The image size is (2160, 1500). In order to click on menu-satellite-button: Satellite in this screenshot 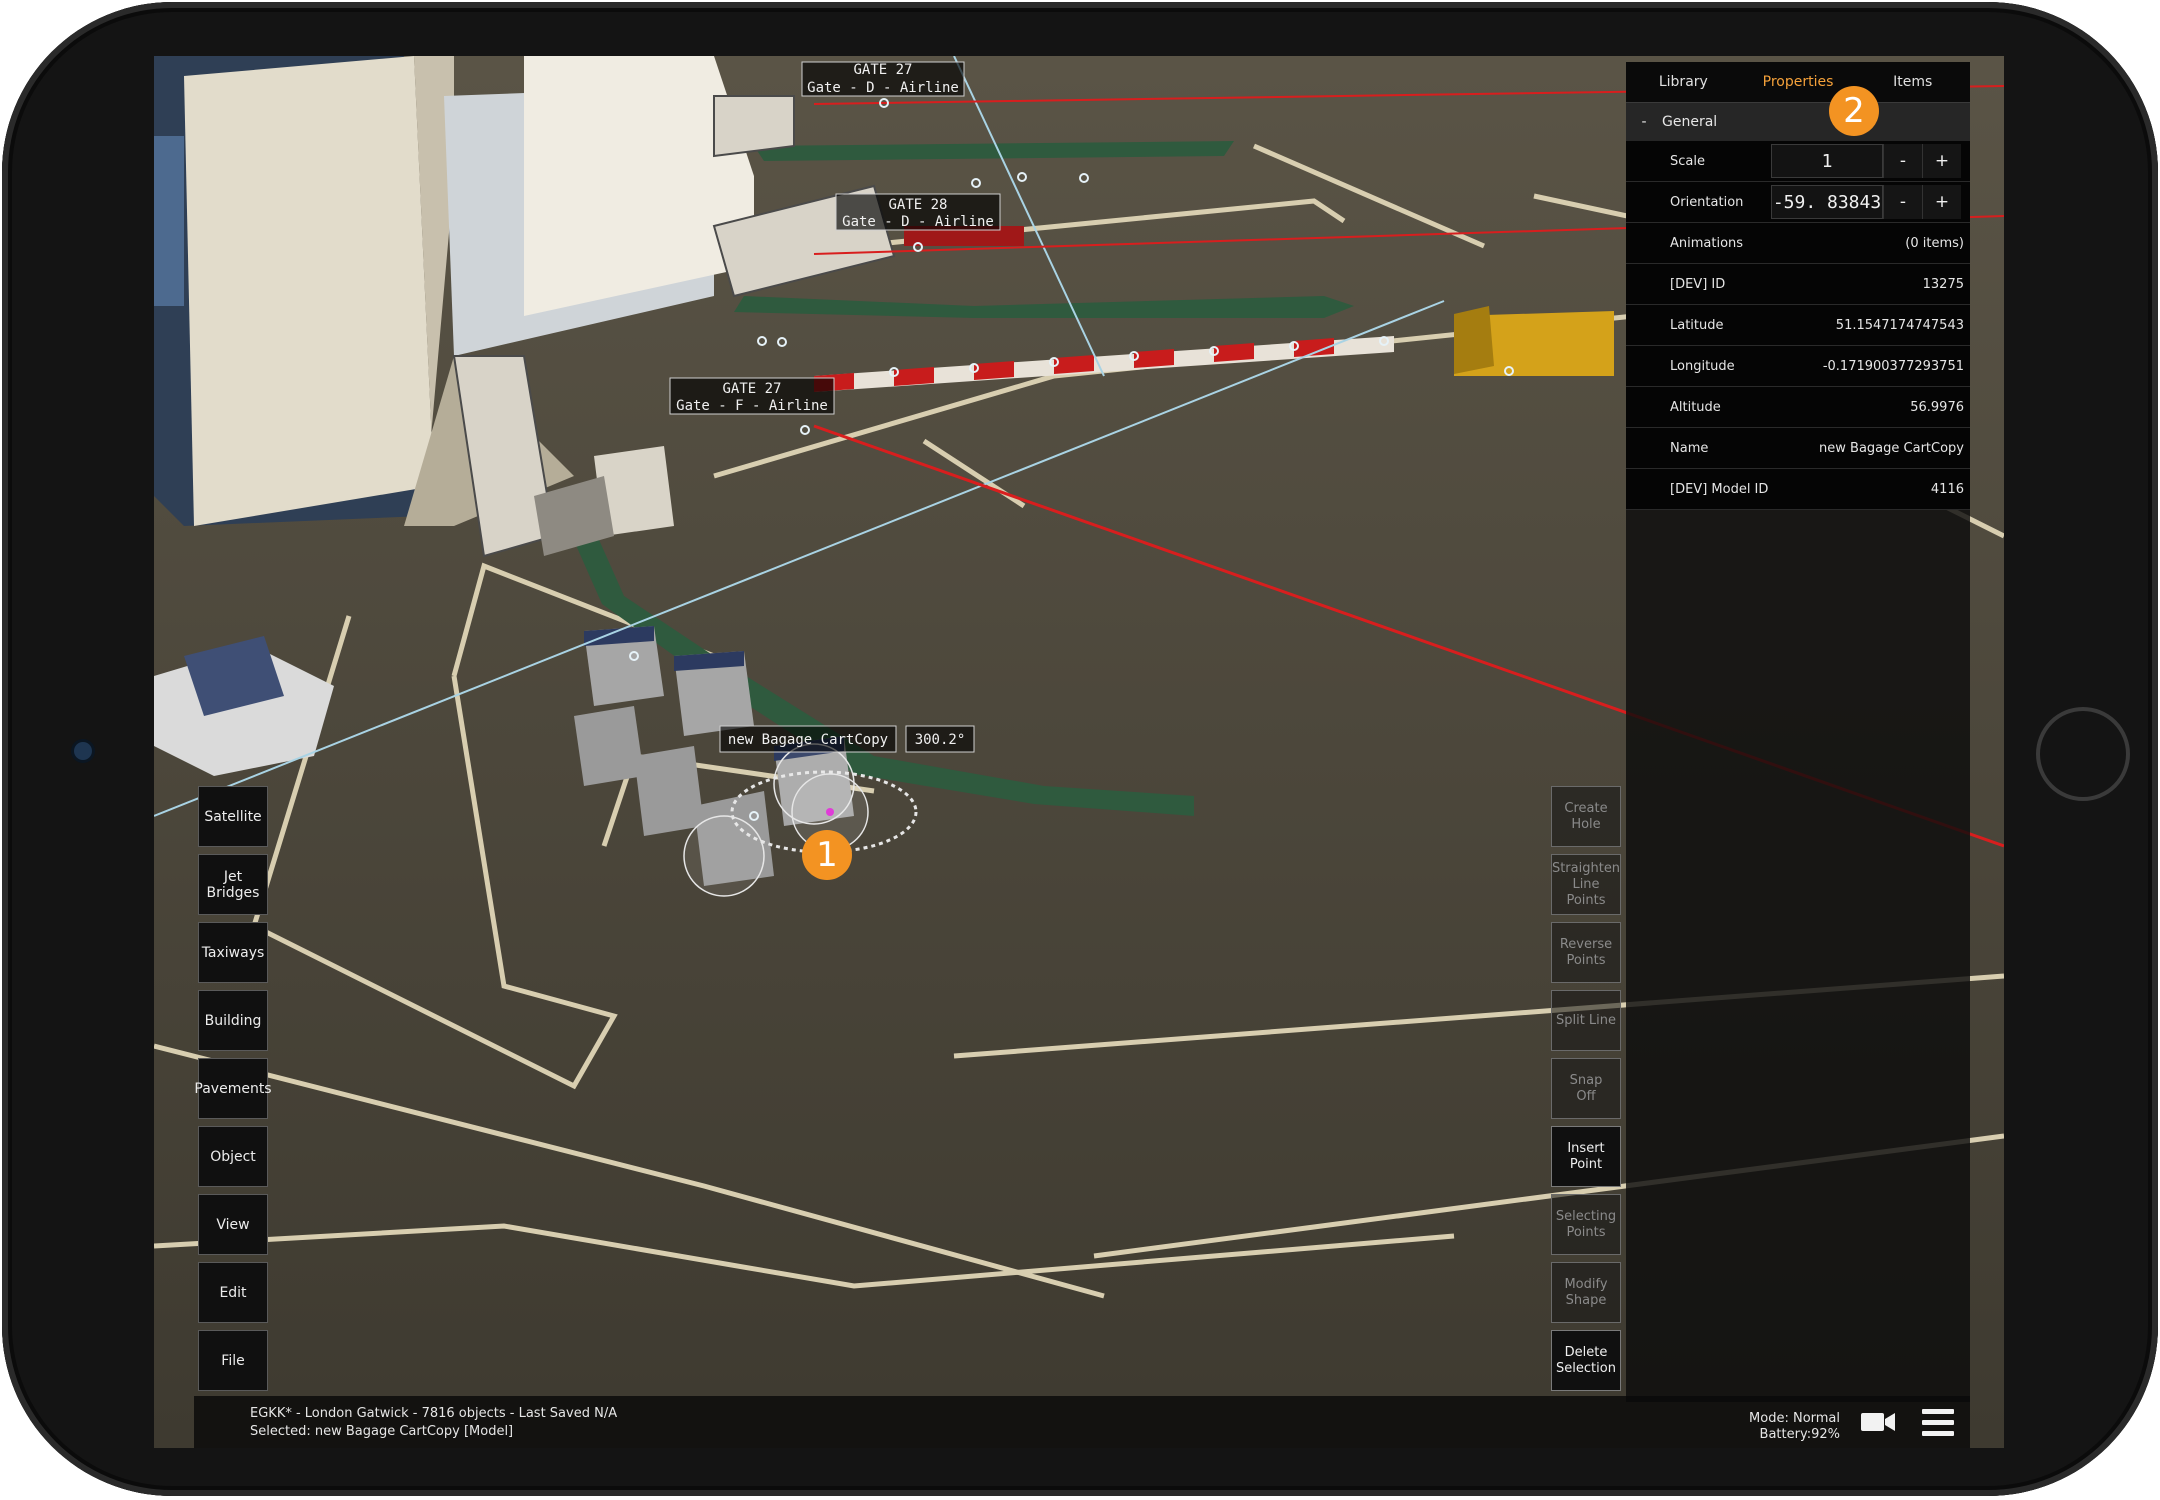, I will do `click(233, 816)`.